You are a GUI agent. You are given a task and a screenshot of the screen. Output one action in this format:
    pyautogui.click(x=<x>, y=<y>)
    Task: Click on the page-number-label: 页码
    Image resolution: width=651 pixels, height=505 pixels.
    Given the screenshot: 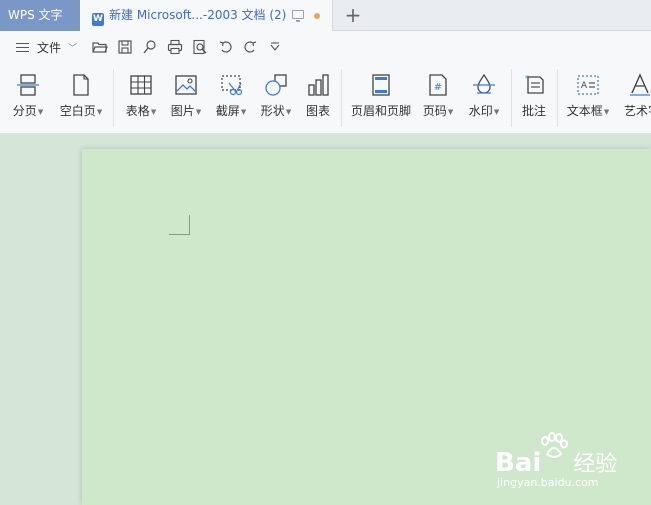 What is the action you would take?
    pyautogui.click(x=434, y=111)
    